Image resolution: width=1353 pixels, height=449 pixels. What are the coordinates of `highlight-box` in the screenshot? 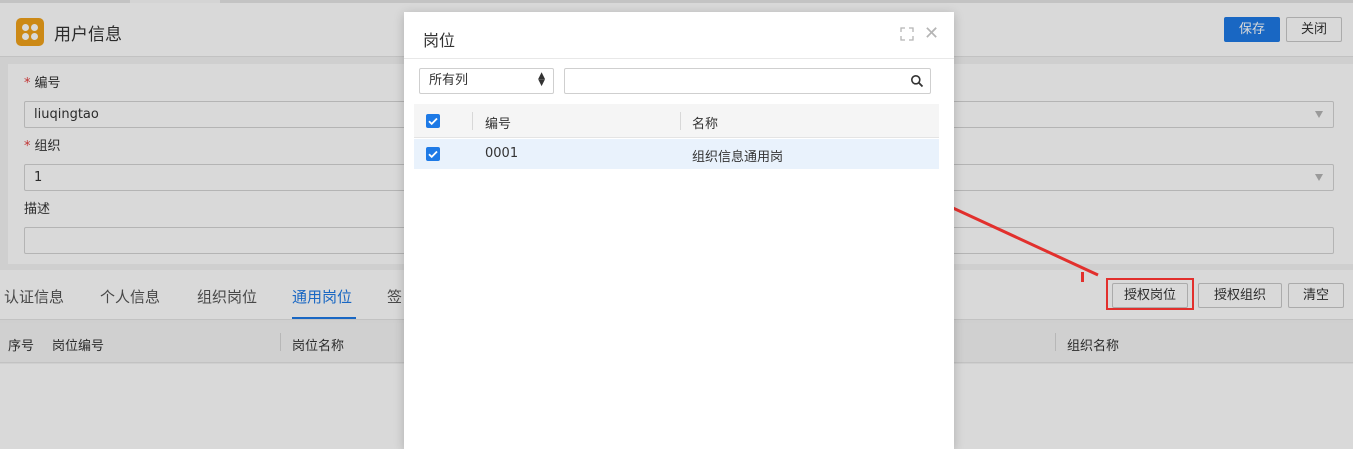 It's located at (1150, 294).